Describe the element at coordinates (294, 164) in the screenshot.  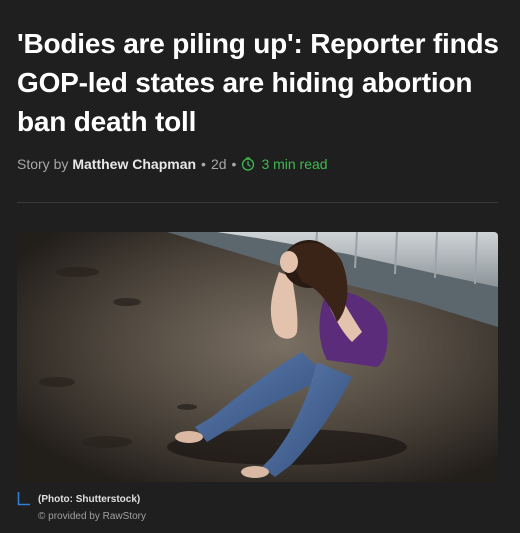
I see `read-time-label: 3 min read` at that location.